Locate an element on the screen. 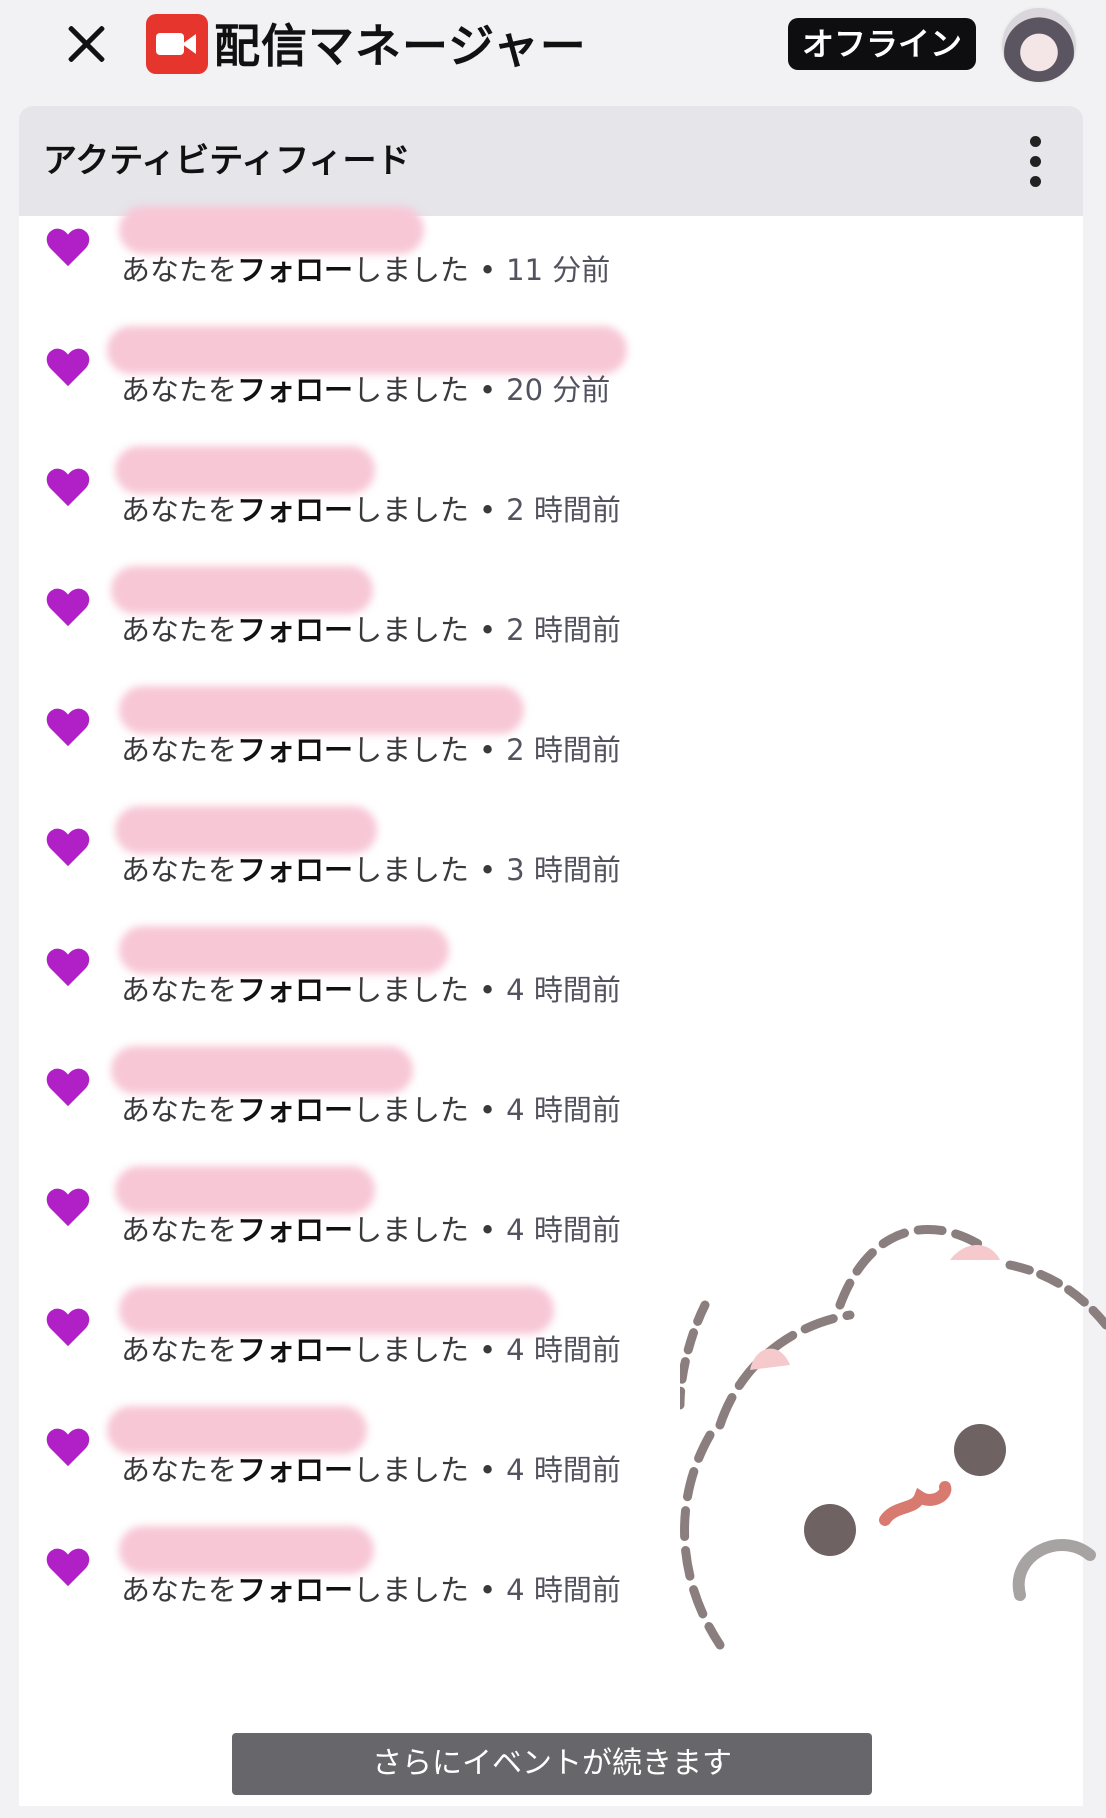  panel-header: アクティビティフィード is located at coordinates (551, 161).